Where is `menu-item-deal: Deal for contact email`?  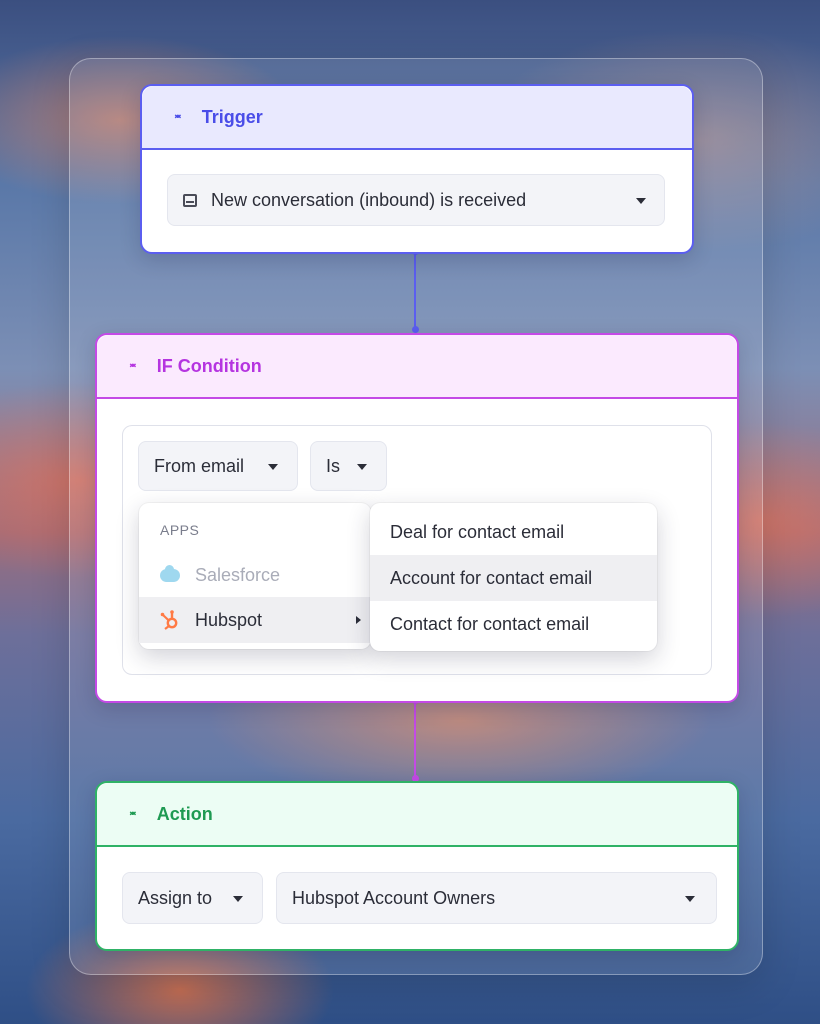 menu-item-deal: Deal for contact email is located at coordinates (513, 532).